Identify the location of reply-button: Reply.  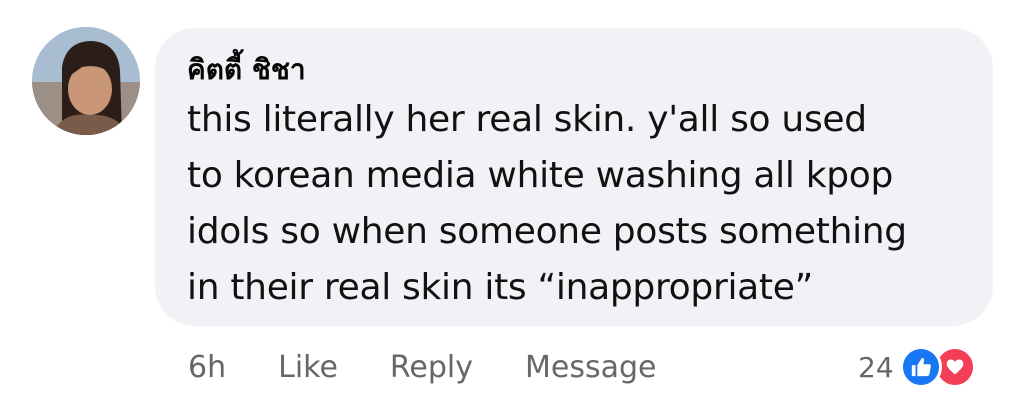
(431, 367).